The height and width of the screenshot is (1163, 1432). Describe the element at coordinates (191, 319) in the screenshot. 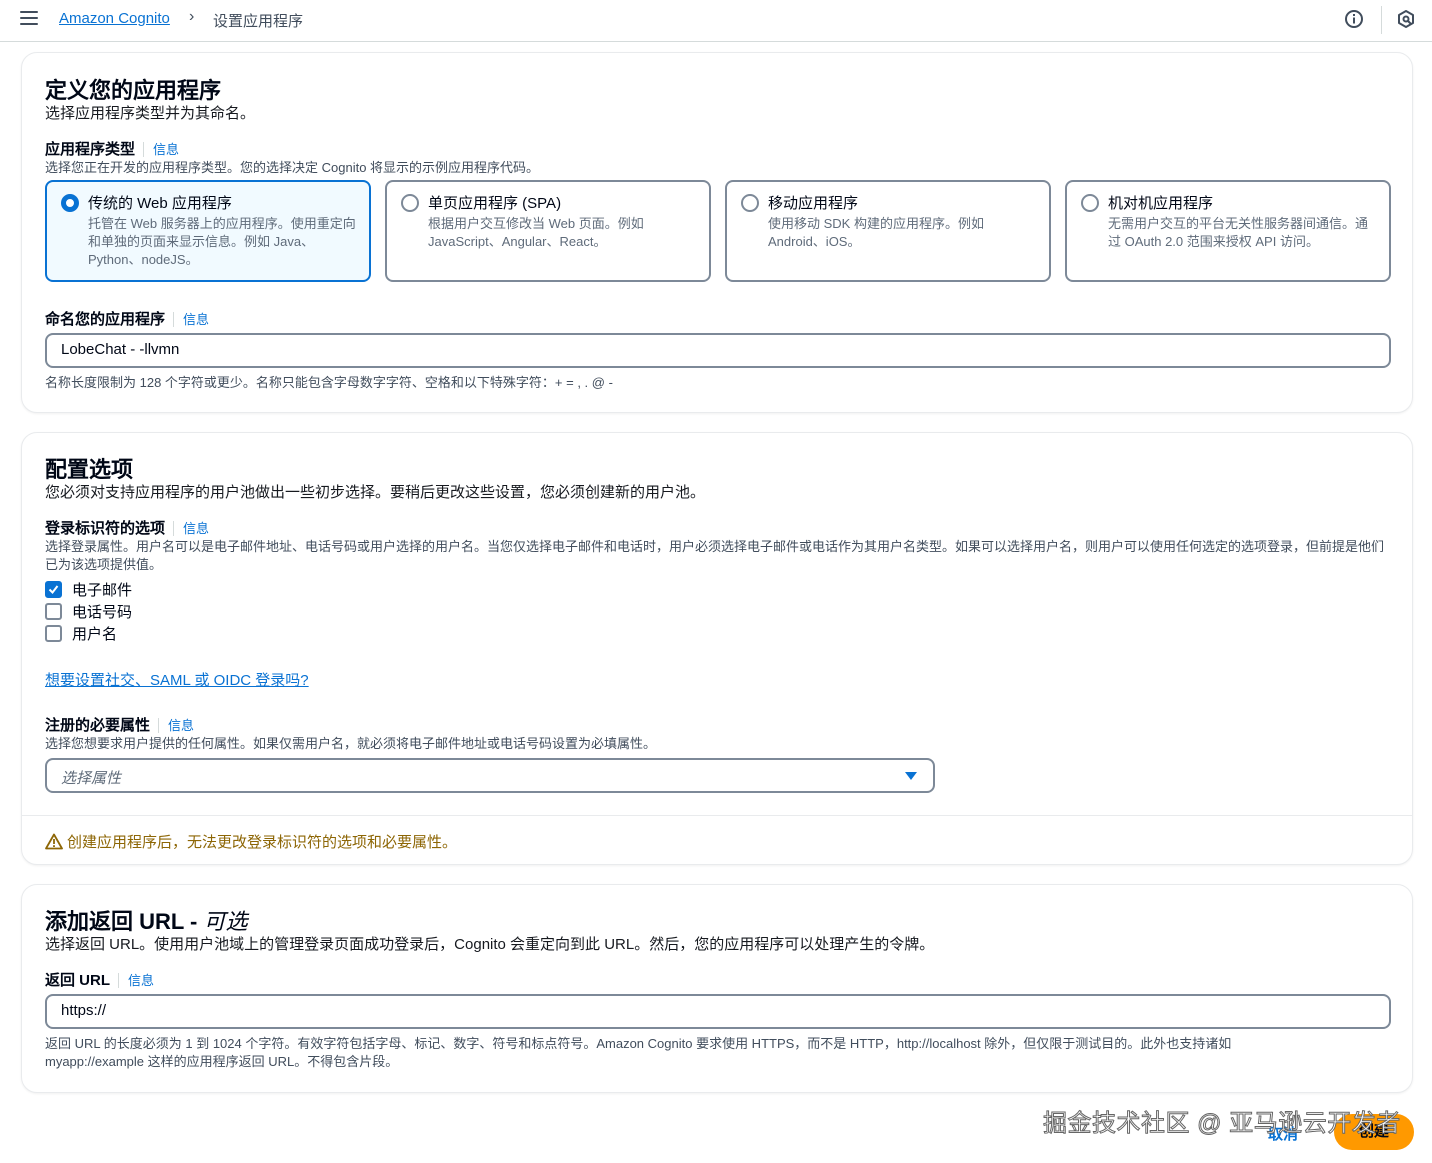

I see `app-name-info-link: 信息` at that location.